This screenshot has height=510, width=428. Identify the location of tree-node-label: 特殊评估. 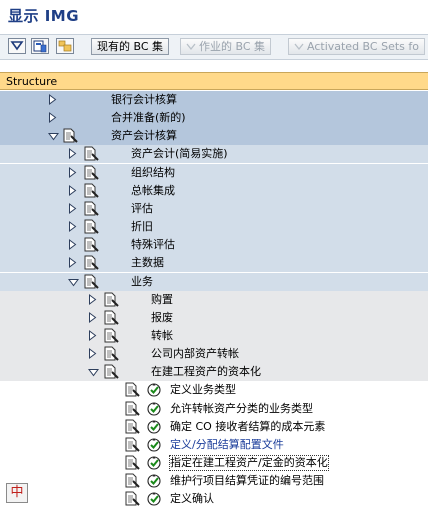
(153, 245).